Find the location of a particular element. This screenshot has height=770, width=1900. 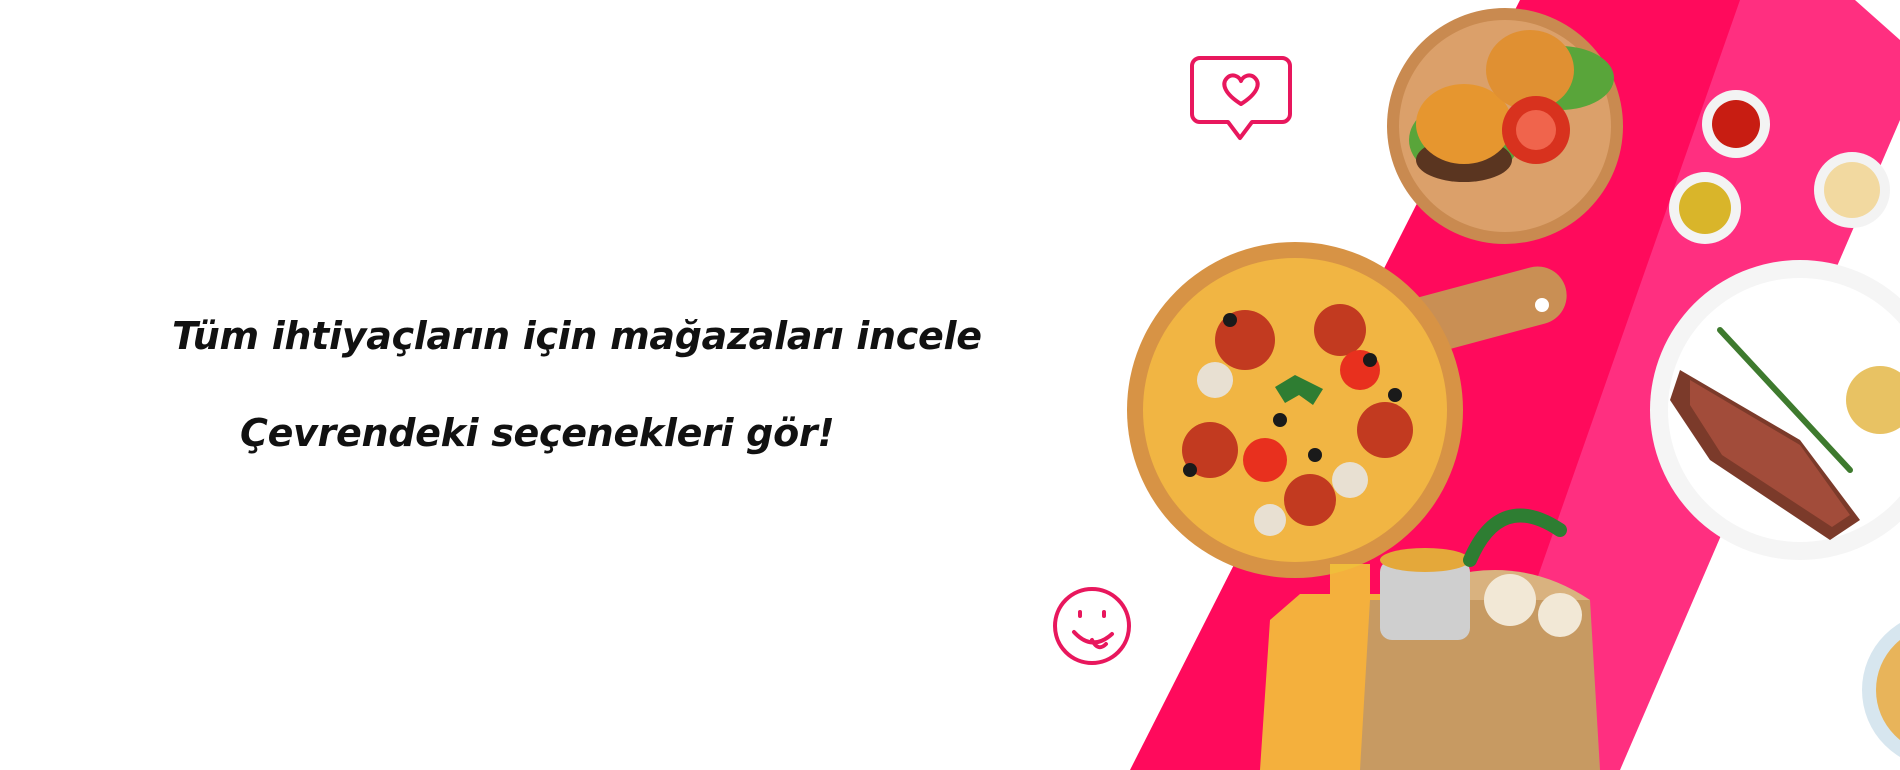

hero-subheadline: Çevrendeki seçenekleri gör! is located at coordinates (537, 433).